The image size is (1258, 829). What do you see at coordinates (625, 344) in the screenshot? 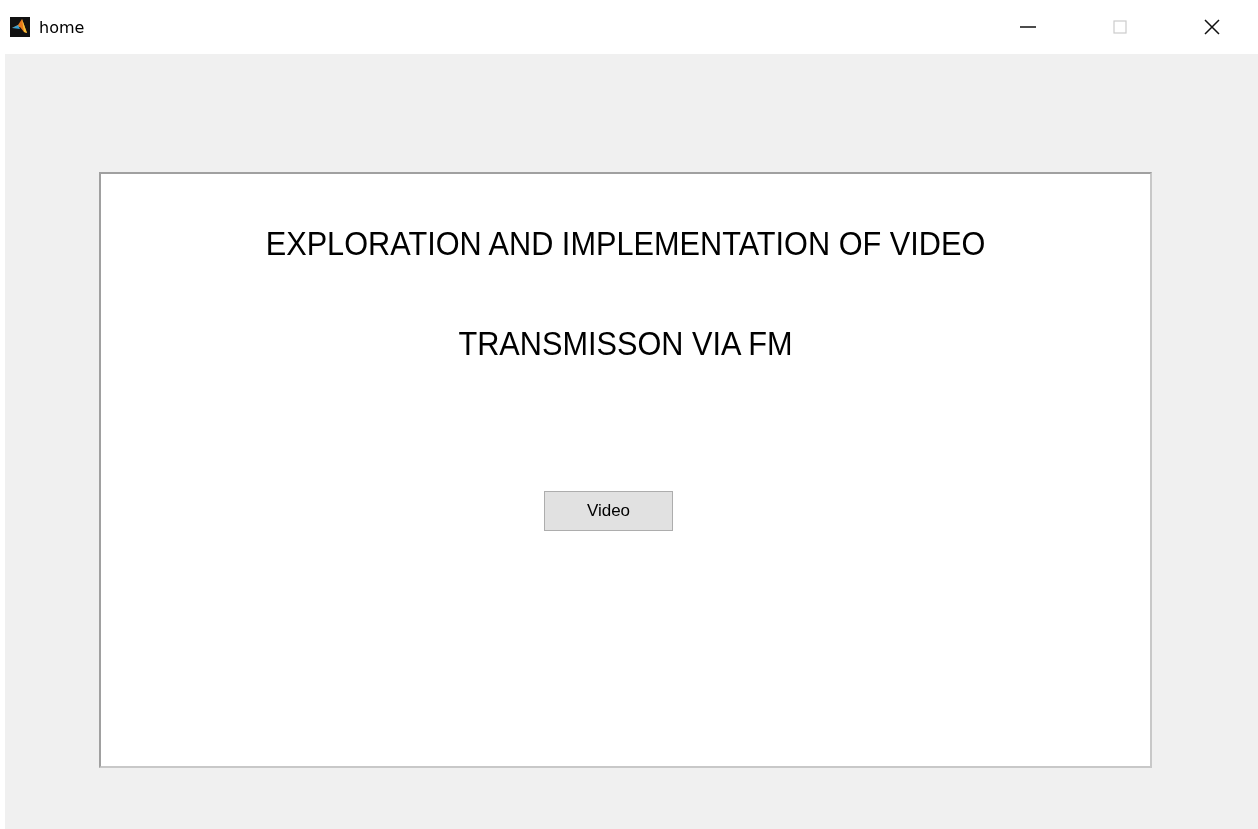
I see `heading-line: TRANSMISSON VIA FM` at bounding box center [625, 344].